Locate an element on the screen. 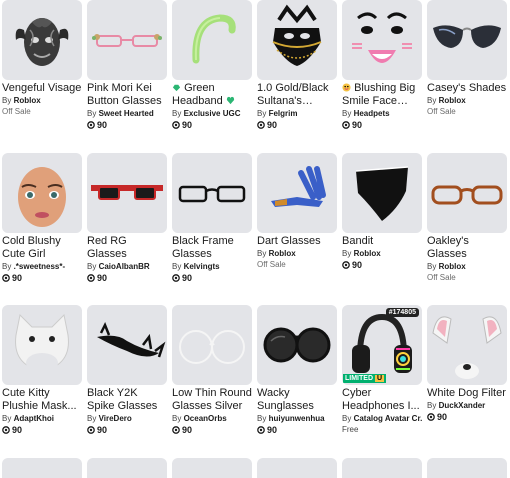 The image size is (510, 478). item-name: Oakley's Glasses is located at coordinates (467, 248).